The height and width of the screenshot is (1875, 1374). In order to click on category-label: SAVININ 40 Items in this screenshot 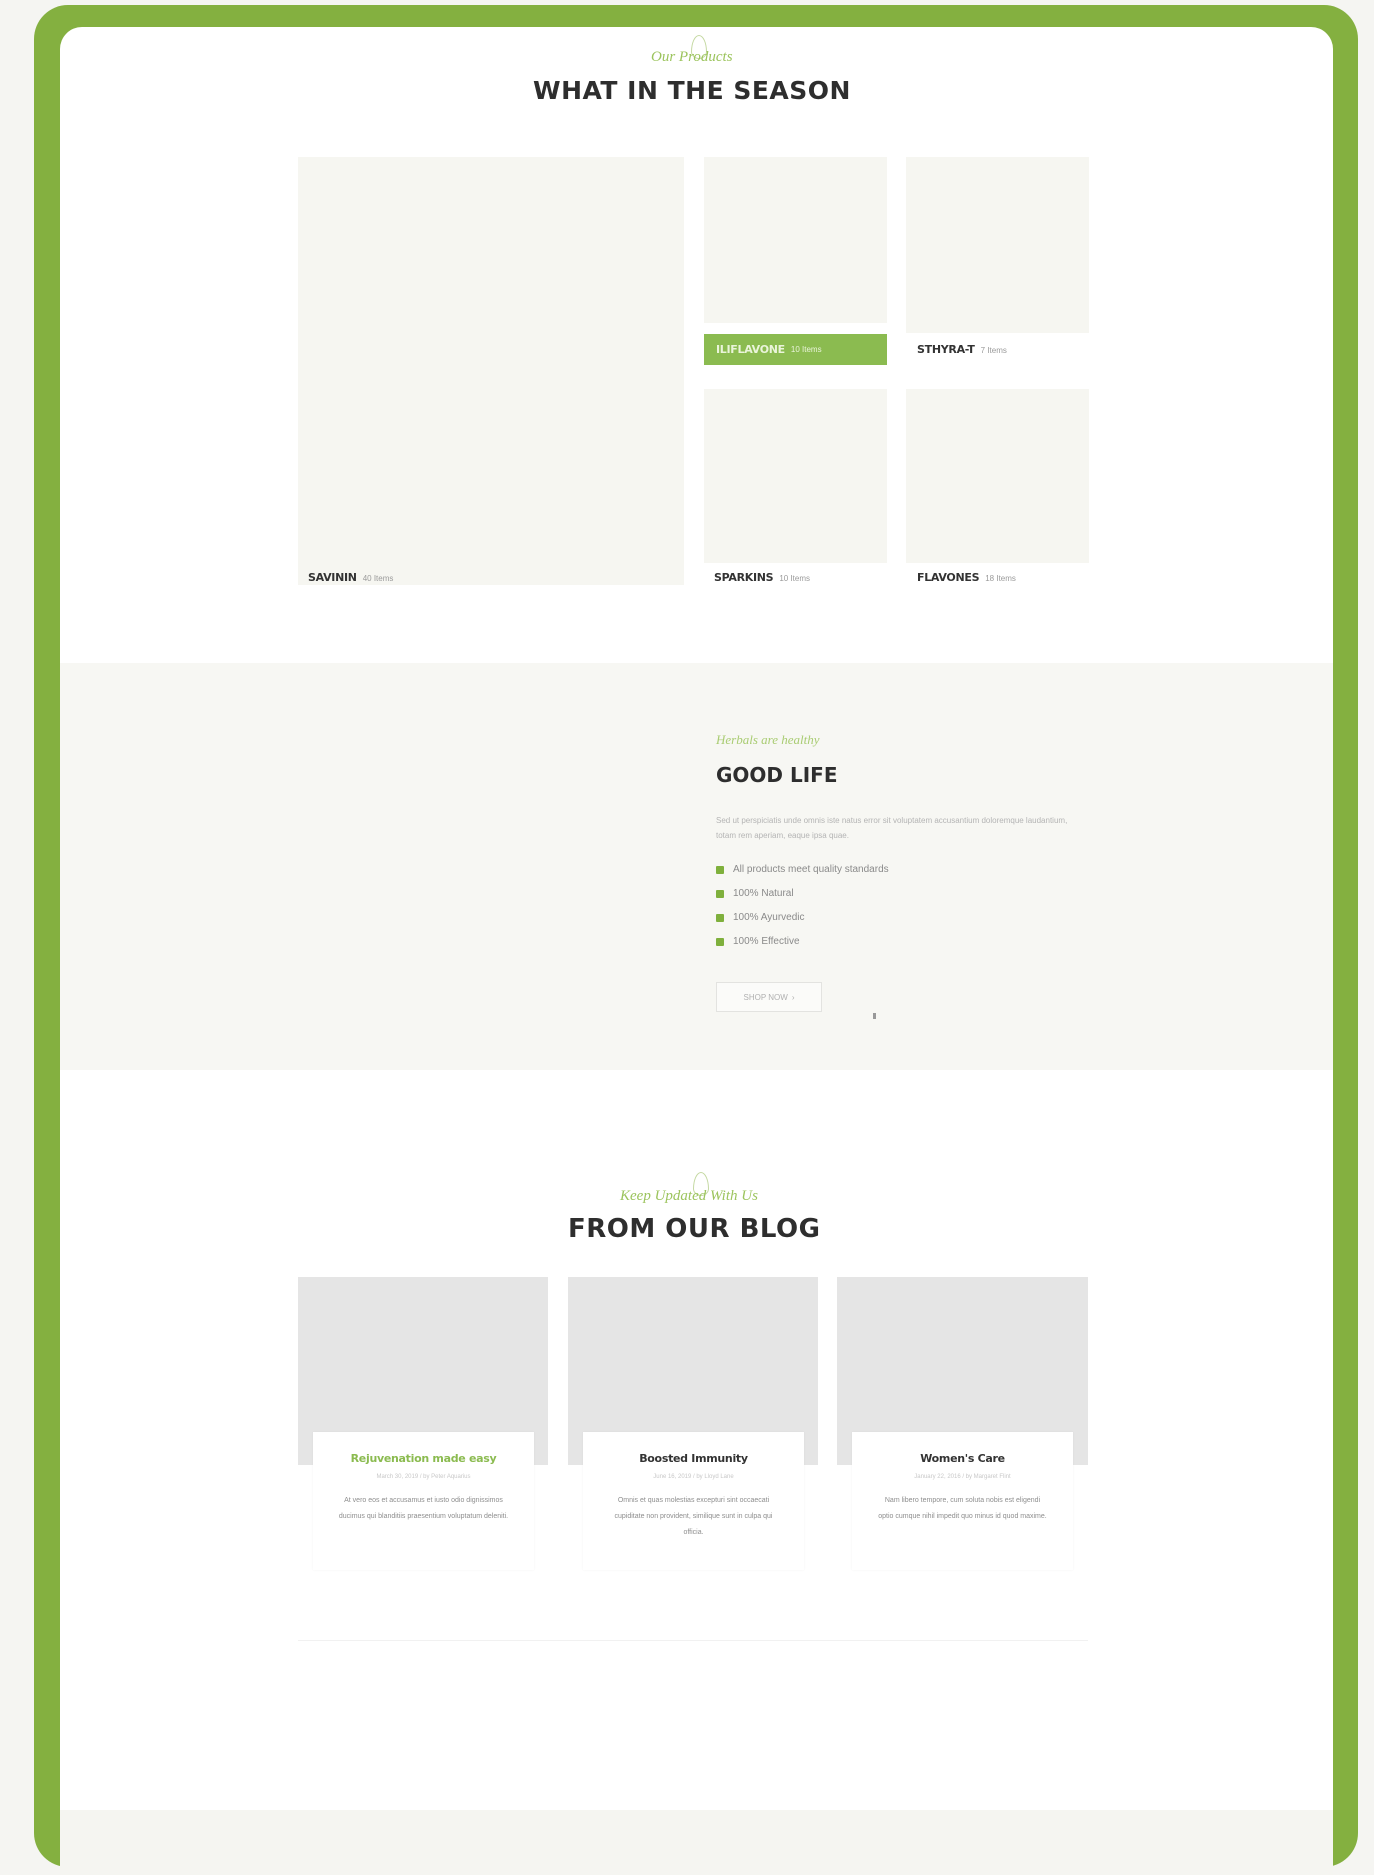, I will do `click(350, 577)`.